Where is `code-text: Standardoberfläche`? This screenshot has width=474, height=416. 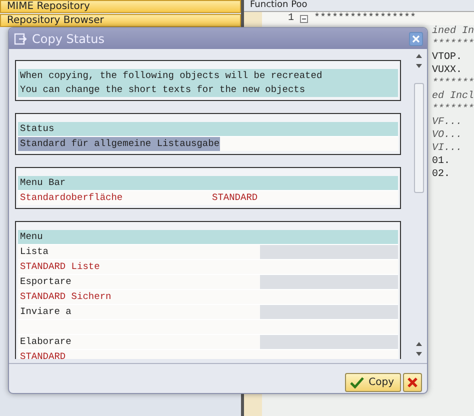 code-text: Standardoberfläche is located at coordinates (114, 198).